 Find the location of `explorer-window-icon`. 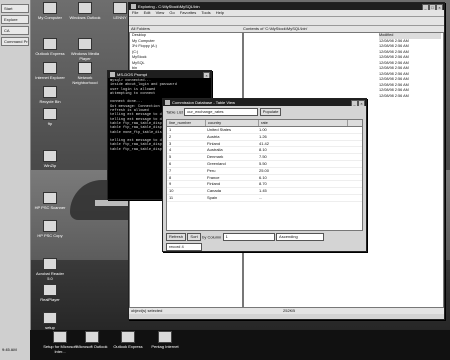

explorer-window-icon is located at coordinates (133, 6).